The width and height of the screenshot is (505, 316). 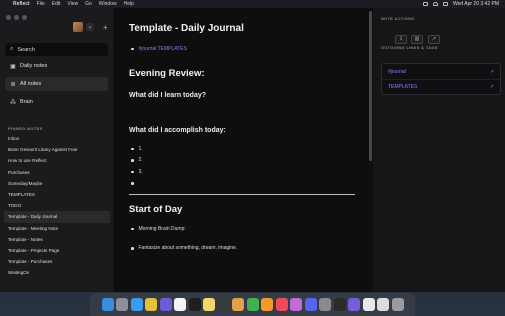 What do you see at coordinates (57, 228) in the screenshot?
I see `pinned-note-item: Template - Meeting Note` at bounding box center [57, 228].